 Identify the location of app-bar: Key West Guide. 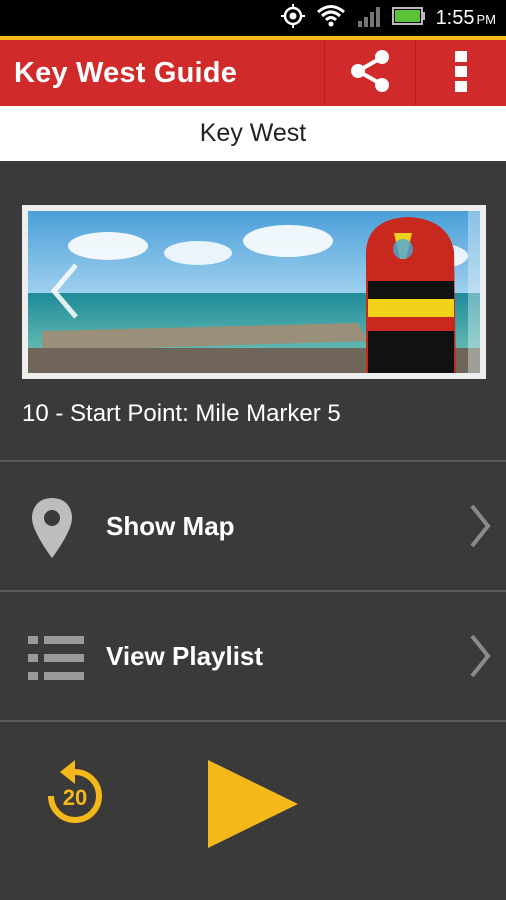
(253, 73).